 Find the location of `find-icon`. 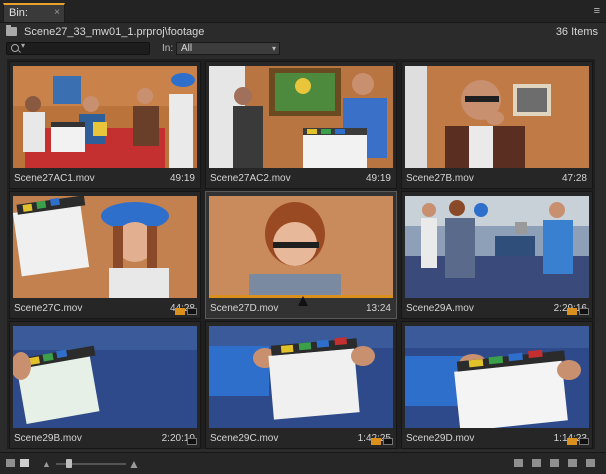

find-icon is located at coordinates (536, 463).